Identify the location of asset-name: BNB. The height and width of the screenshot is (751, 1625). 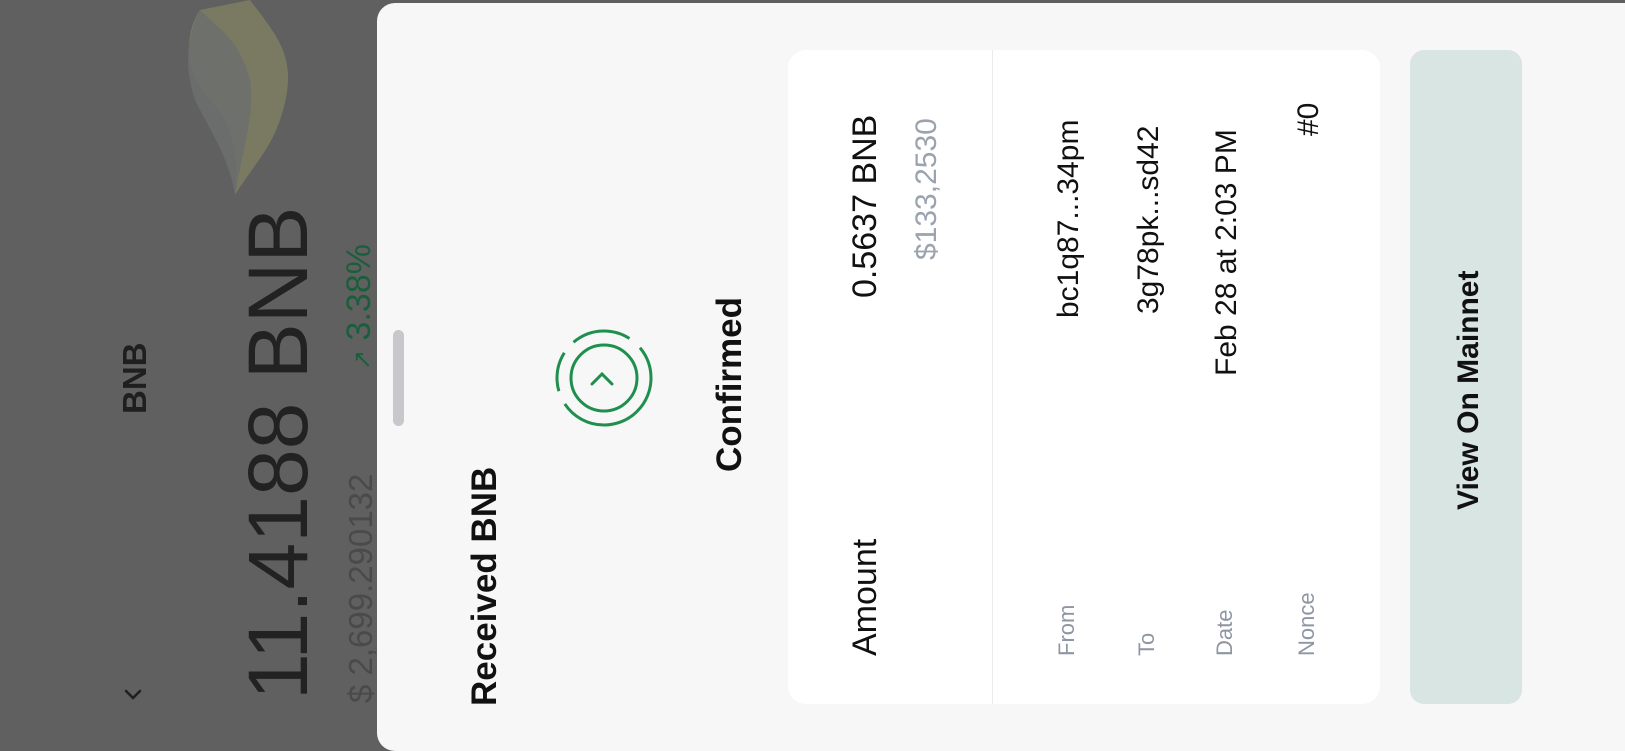
(134, 378).